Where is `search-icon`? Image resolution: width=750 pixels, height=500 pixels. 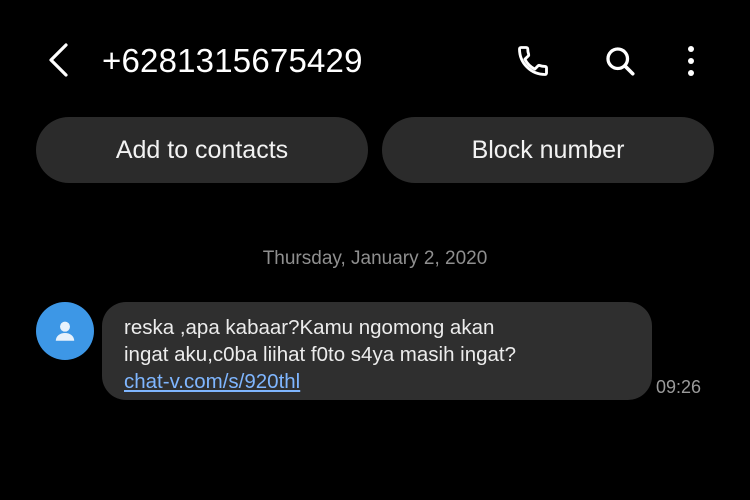
search-icon is located at coordinates (620, 61).